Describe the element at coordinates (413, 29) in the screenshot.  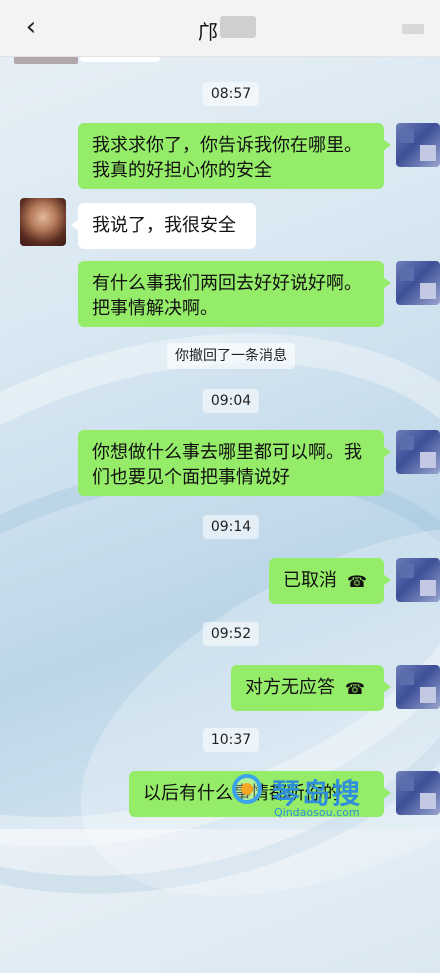
I see `more-options-icon` at that location.